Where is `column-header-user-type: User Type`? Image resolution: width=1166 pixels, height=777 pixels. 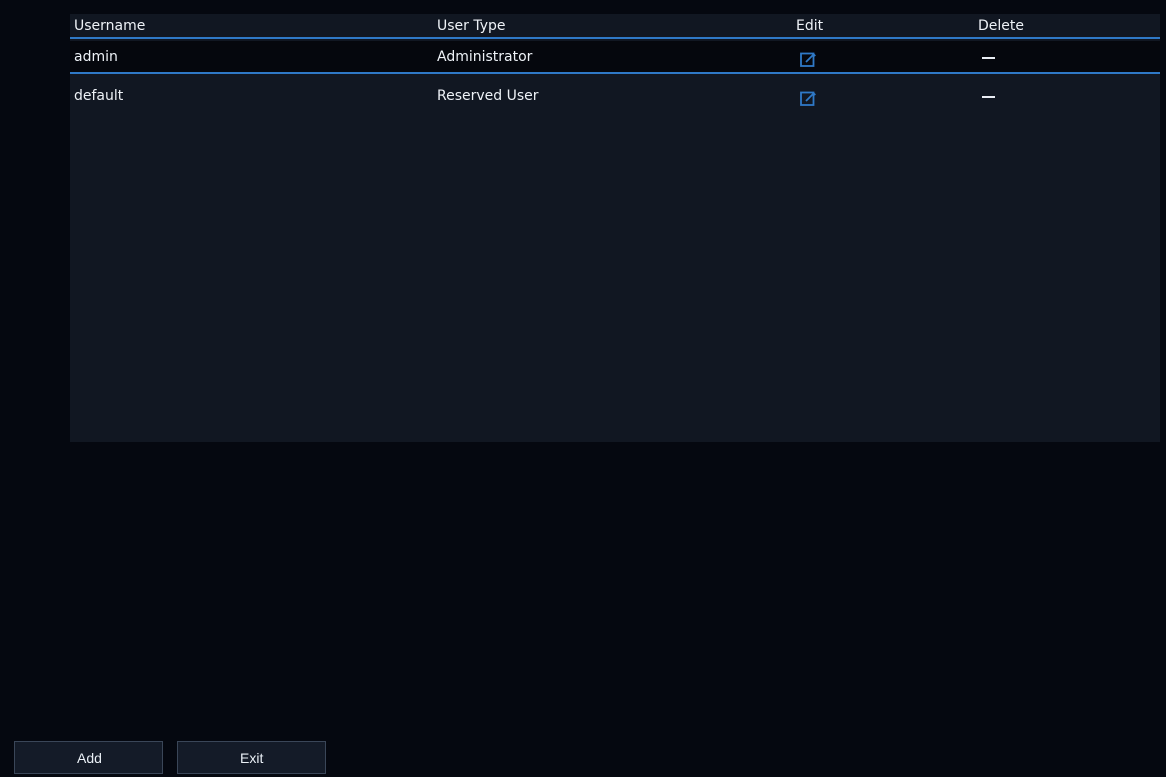 column-header-user-type: User Type is located at coordinates (471, 26).